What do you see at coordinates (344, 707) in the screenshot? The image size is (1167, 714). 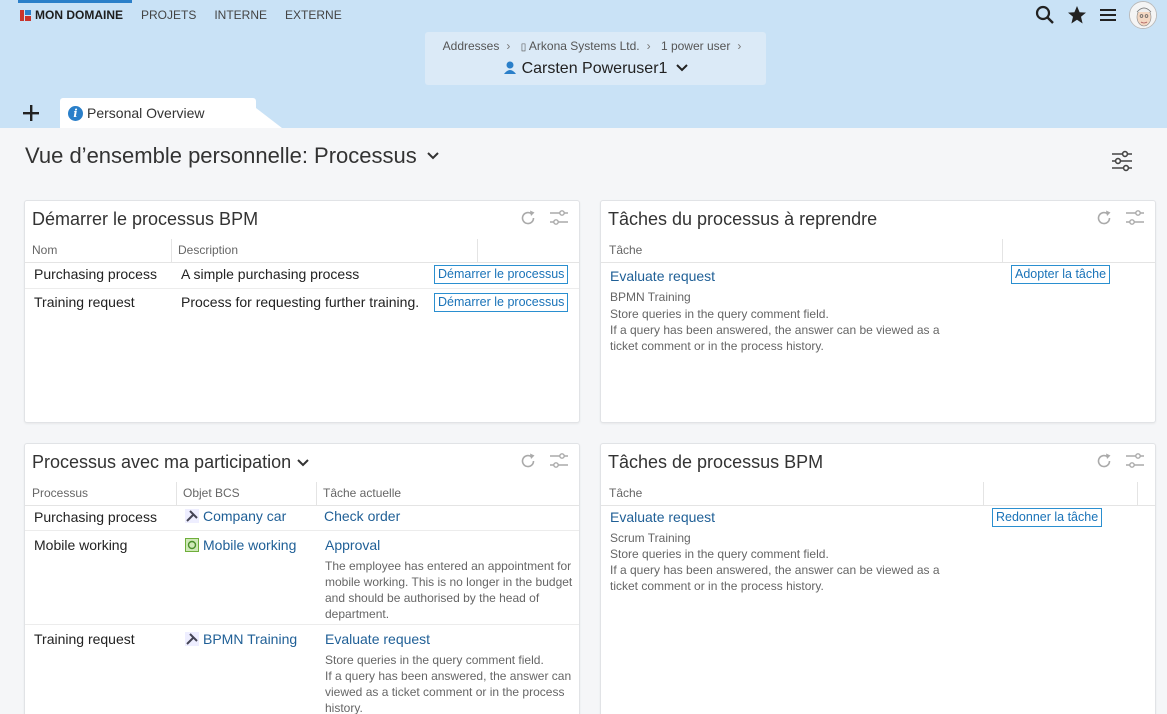 I see `task-description-line: history.` at bounding box center [344, 707].